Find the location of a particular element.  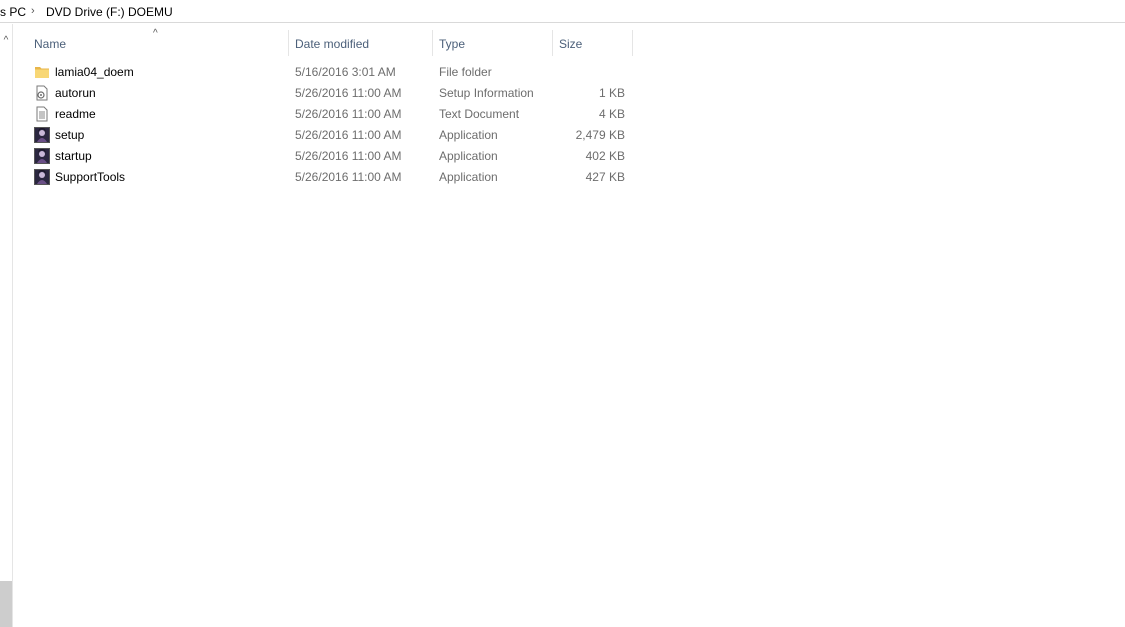

file-name: readme is located at coordinates (75, 114).